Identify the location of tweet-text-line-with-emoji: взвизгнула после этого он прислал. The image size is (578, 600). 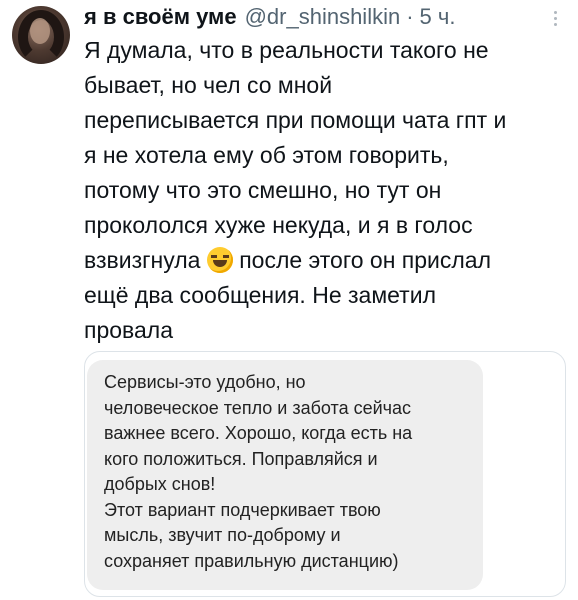
(324, 260).